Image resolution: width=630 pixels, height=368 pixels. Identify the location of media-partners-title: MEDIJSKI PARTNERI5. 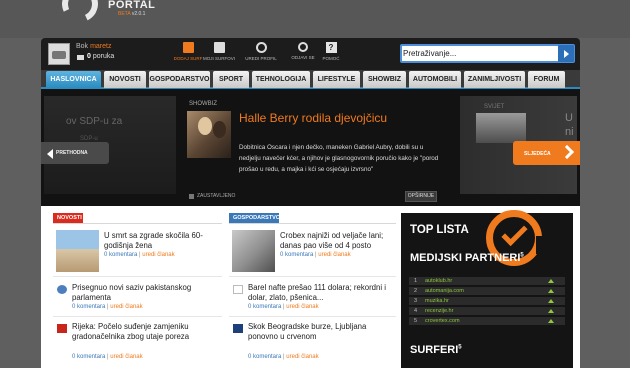
(467, 258).